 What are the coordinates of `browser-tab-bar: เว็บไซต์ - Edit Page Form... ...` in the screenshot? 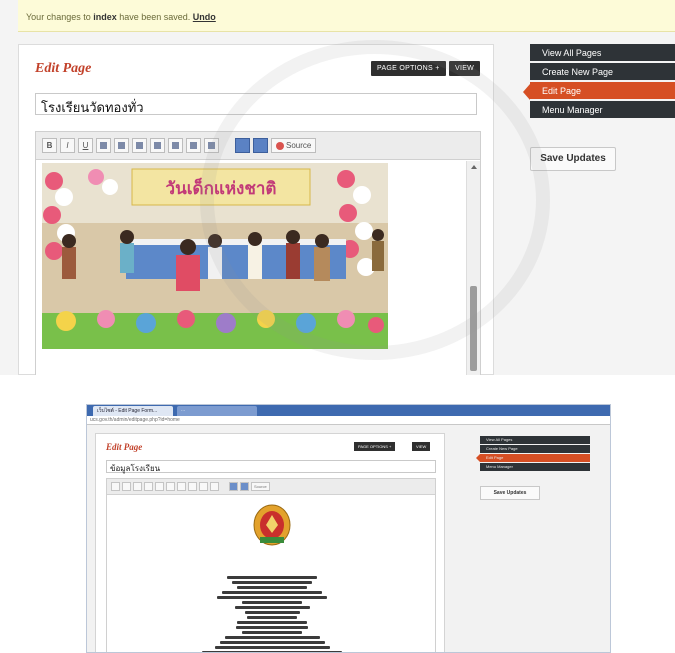 It's located at (348, 410).